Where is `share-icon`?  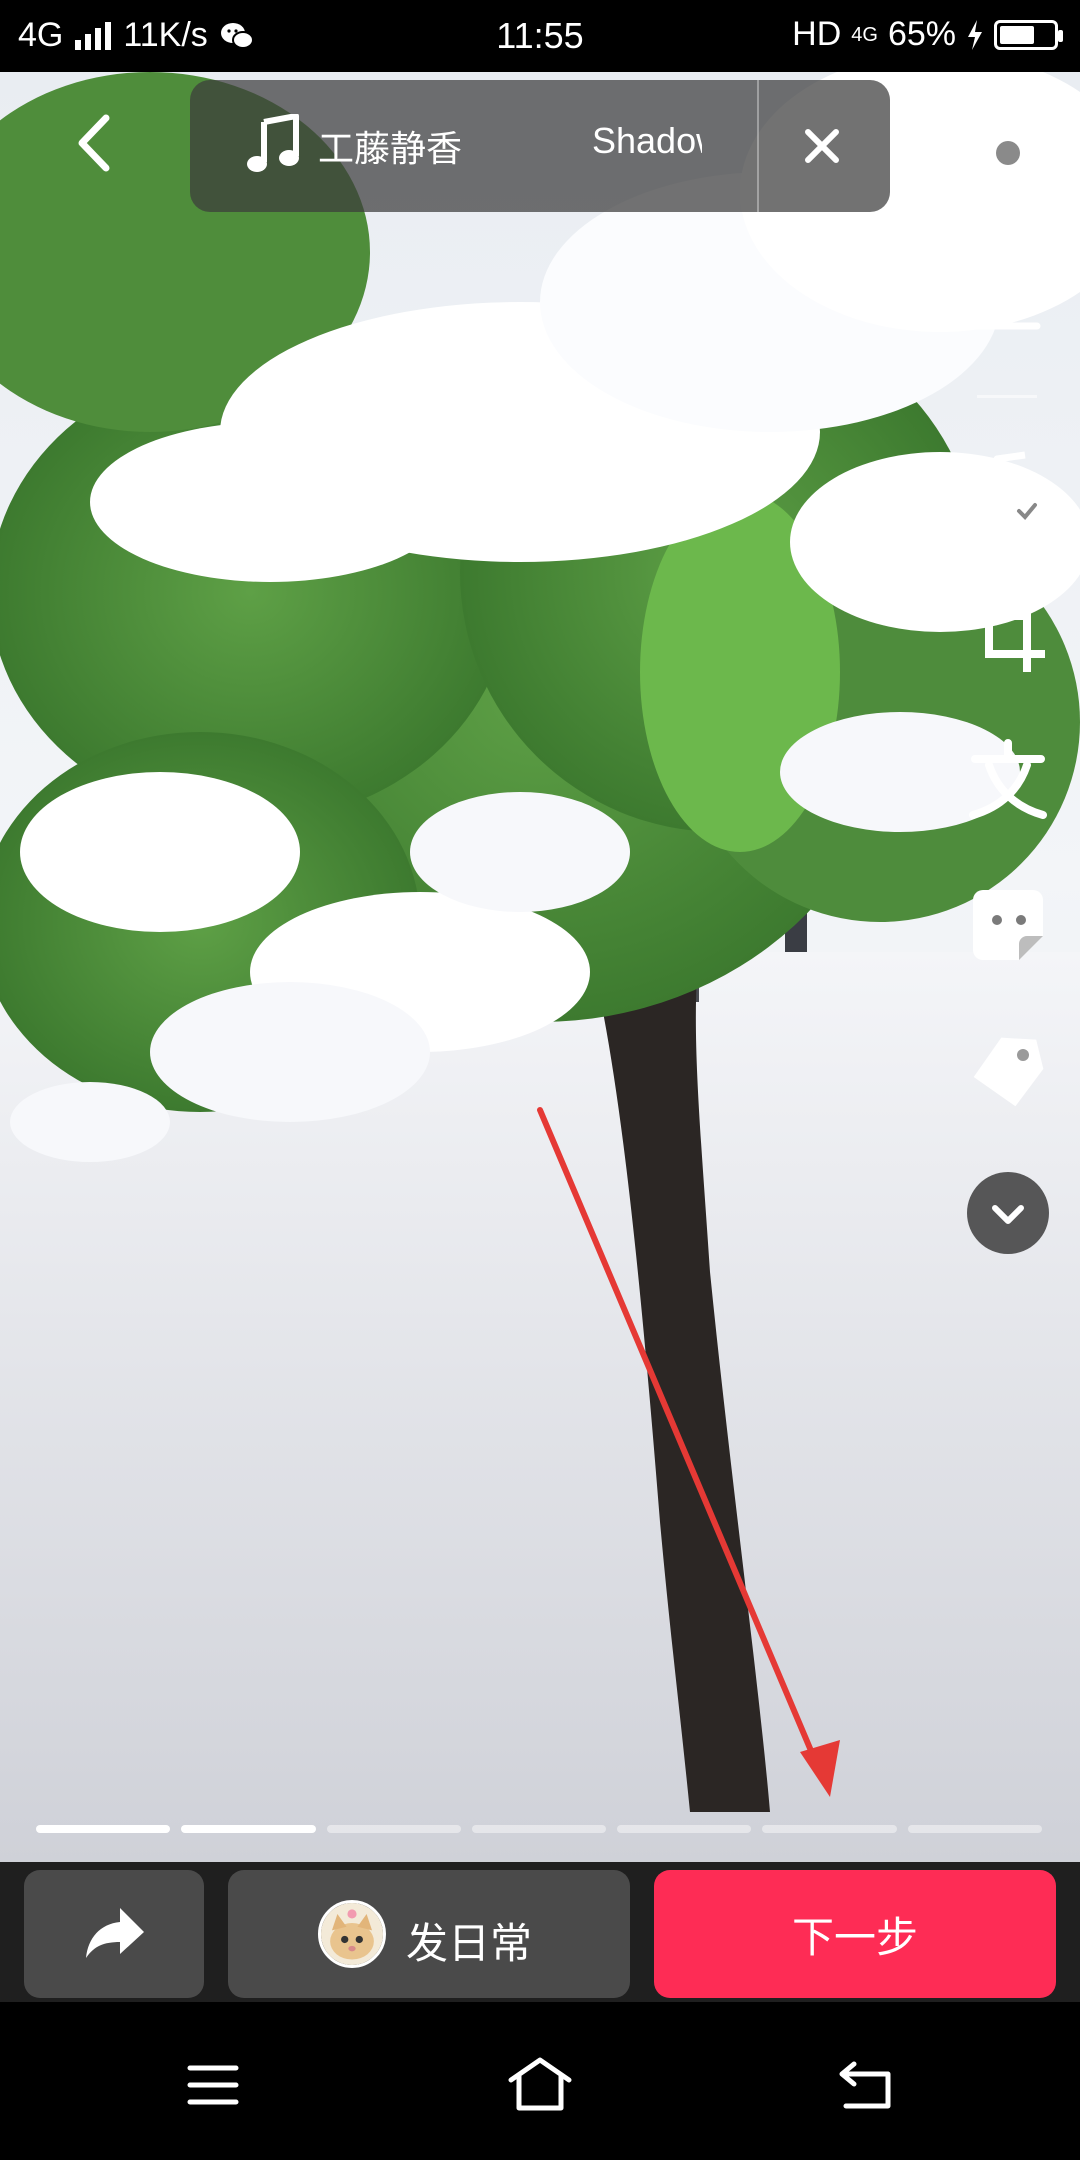 share-icon is located at coordinates (115, 1933).